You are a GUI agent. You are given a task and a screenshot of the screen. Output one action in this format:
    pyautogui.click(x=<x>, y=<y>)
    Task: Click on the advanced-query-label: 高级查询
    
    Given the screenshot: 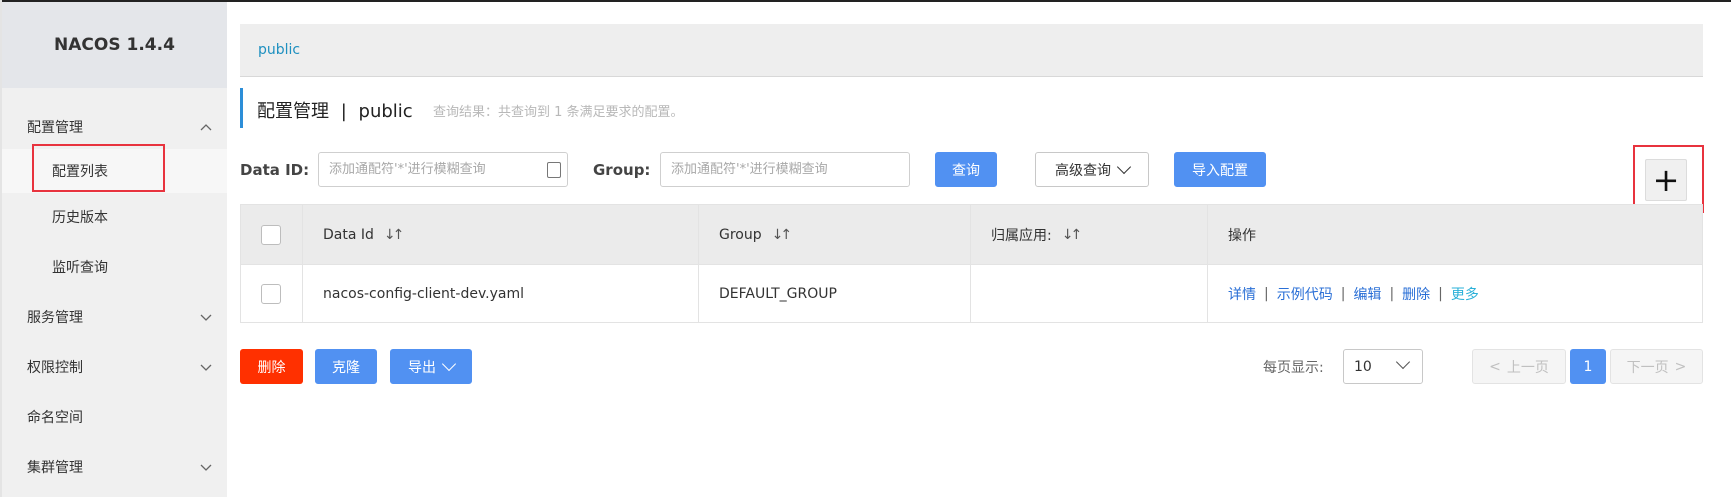 What is the action you would take?
    pyautogui.click(x=1083, y=170)
    